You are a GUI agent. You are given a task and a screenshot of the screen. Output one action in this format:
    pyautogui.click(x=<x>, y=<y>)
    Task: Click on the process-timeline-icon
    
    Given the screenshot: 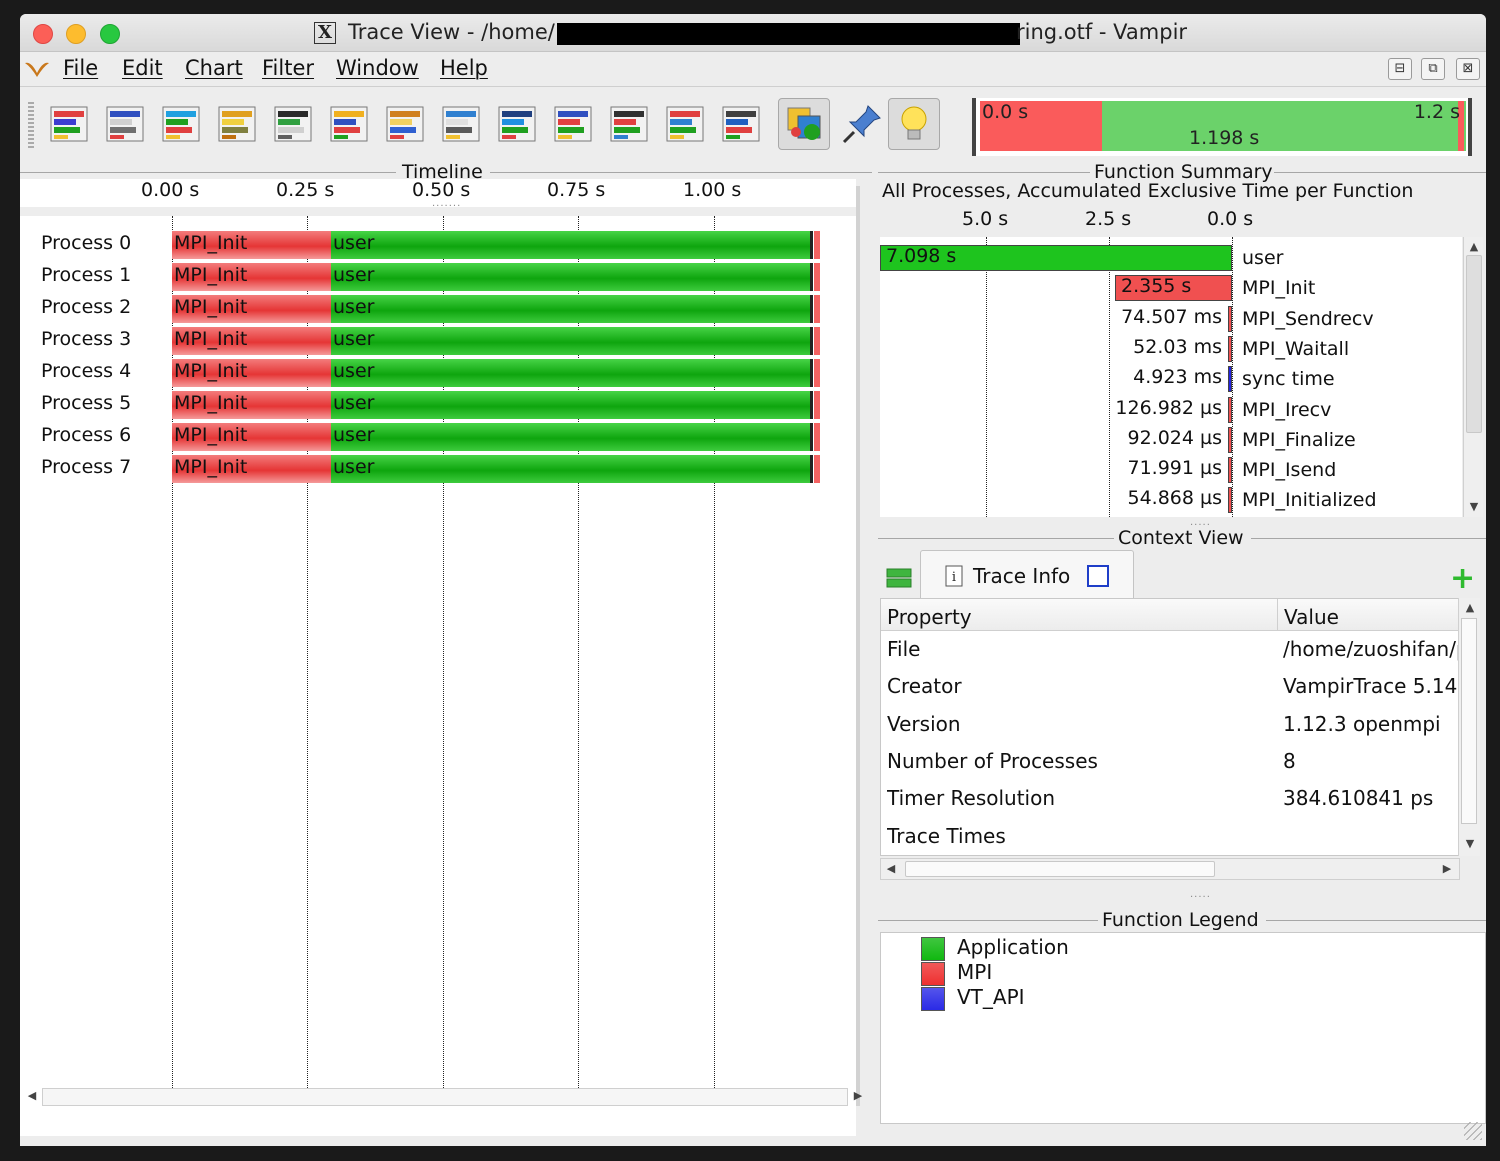 What is the action you would take?
    pyautogui.click(x=126, y=124)
    